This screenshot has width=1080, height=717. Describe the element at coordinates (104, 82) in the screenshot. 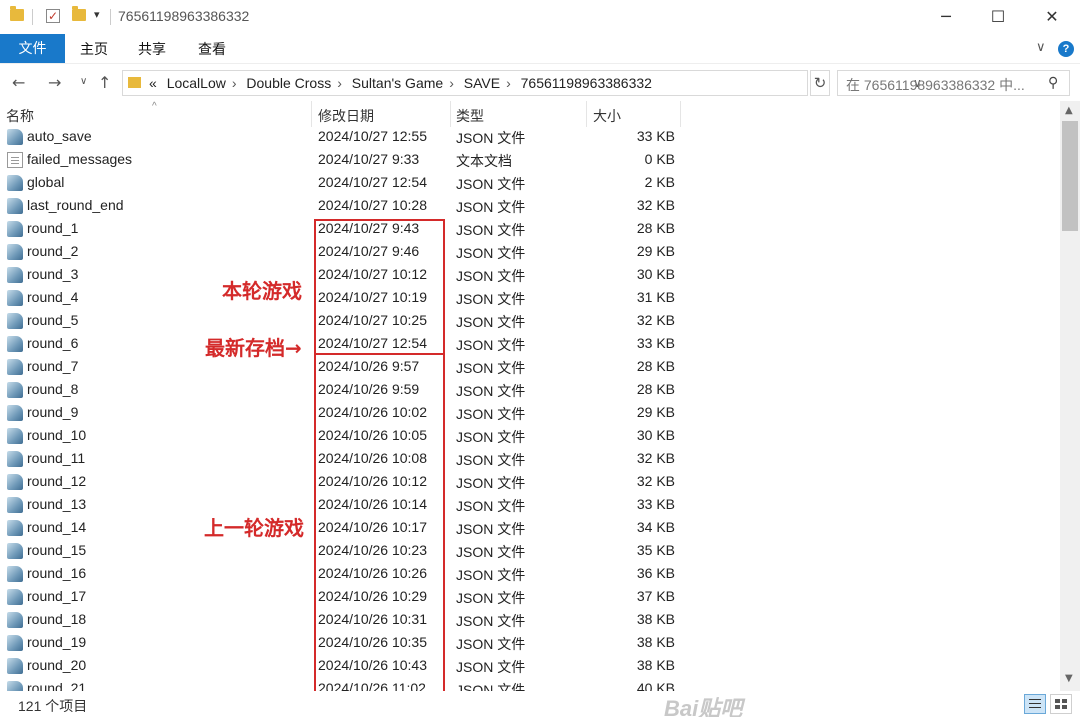

I see `up-arrow-icon: ↑` at that location.